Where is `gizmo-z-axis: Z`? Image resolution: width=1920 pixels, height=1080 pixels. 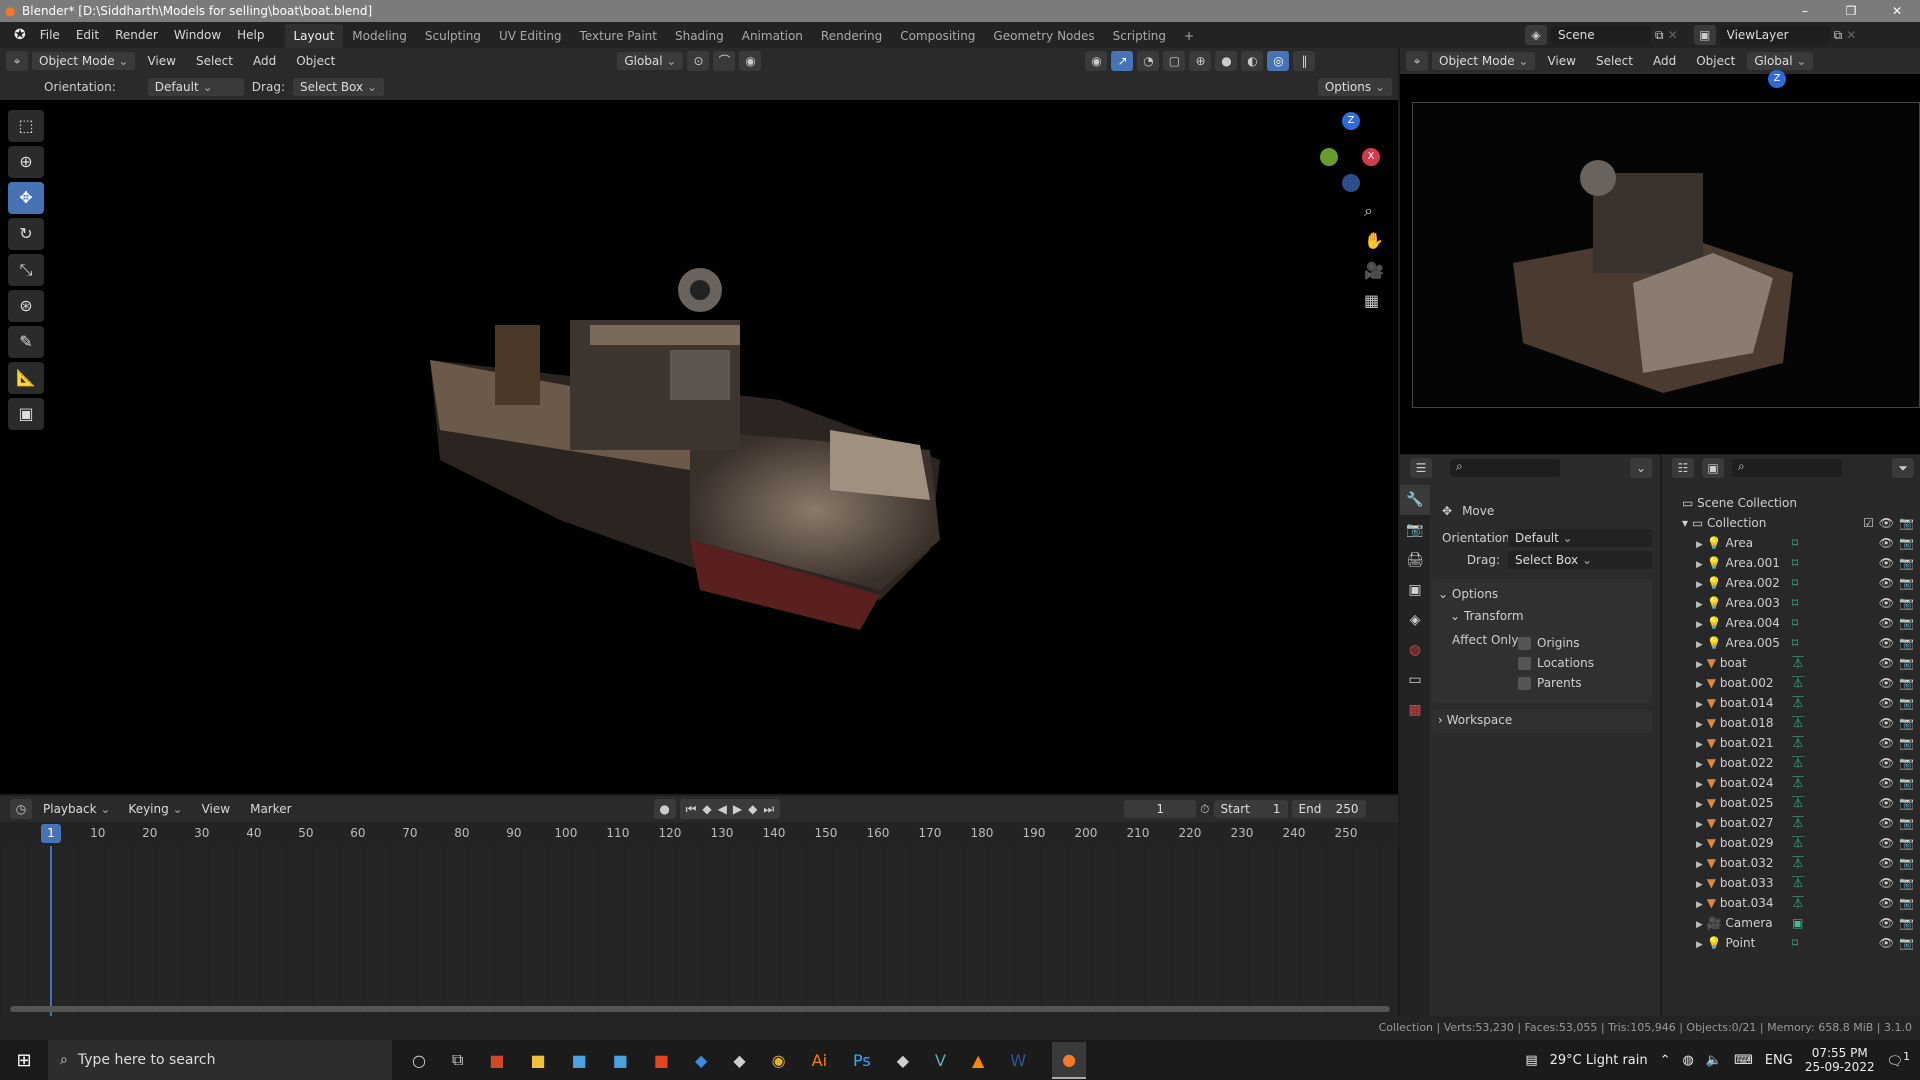
gizmo-z-axis: Z is located at coordinates (1777, 79).